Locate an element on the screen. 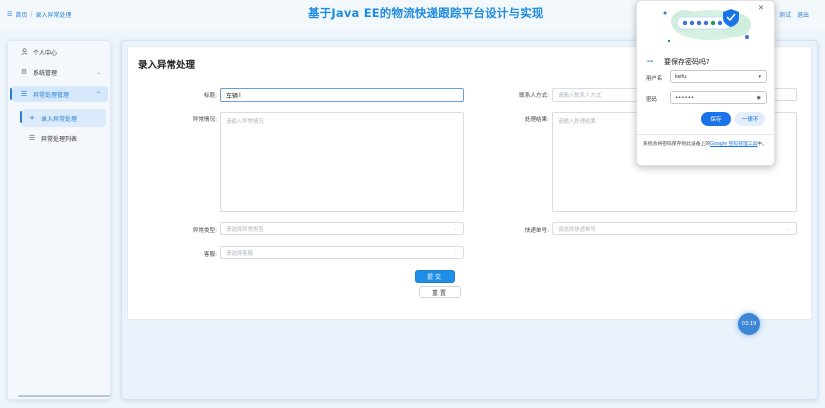  top-right-links: 测试 退出 is located at coordinates (794, 14).